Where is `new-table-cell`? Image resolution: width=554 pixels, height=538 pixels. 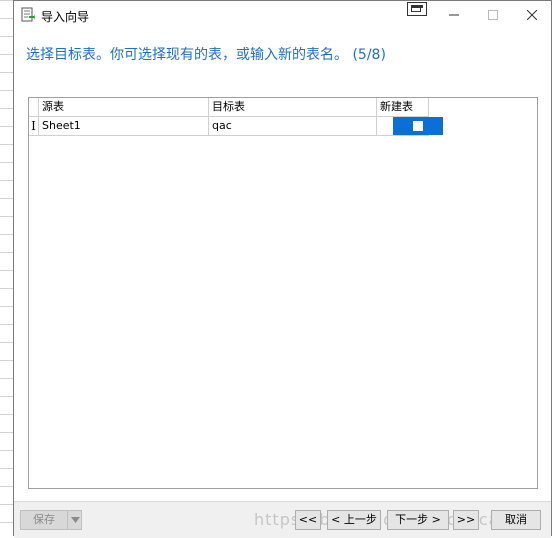
new-table-cell is located at coordinates (418, 126).